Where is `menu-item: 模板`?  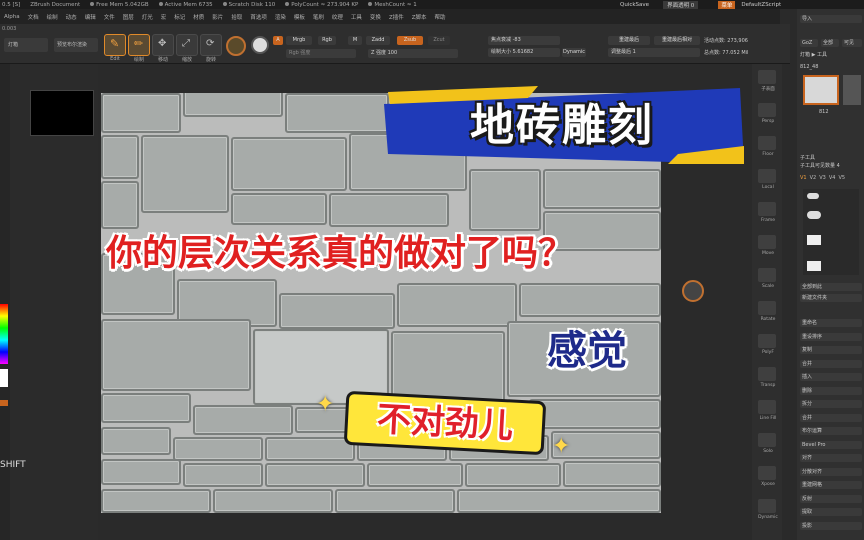 menu-item: 模板 is located at coordinates (299, 17).